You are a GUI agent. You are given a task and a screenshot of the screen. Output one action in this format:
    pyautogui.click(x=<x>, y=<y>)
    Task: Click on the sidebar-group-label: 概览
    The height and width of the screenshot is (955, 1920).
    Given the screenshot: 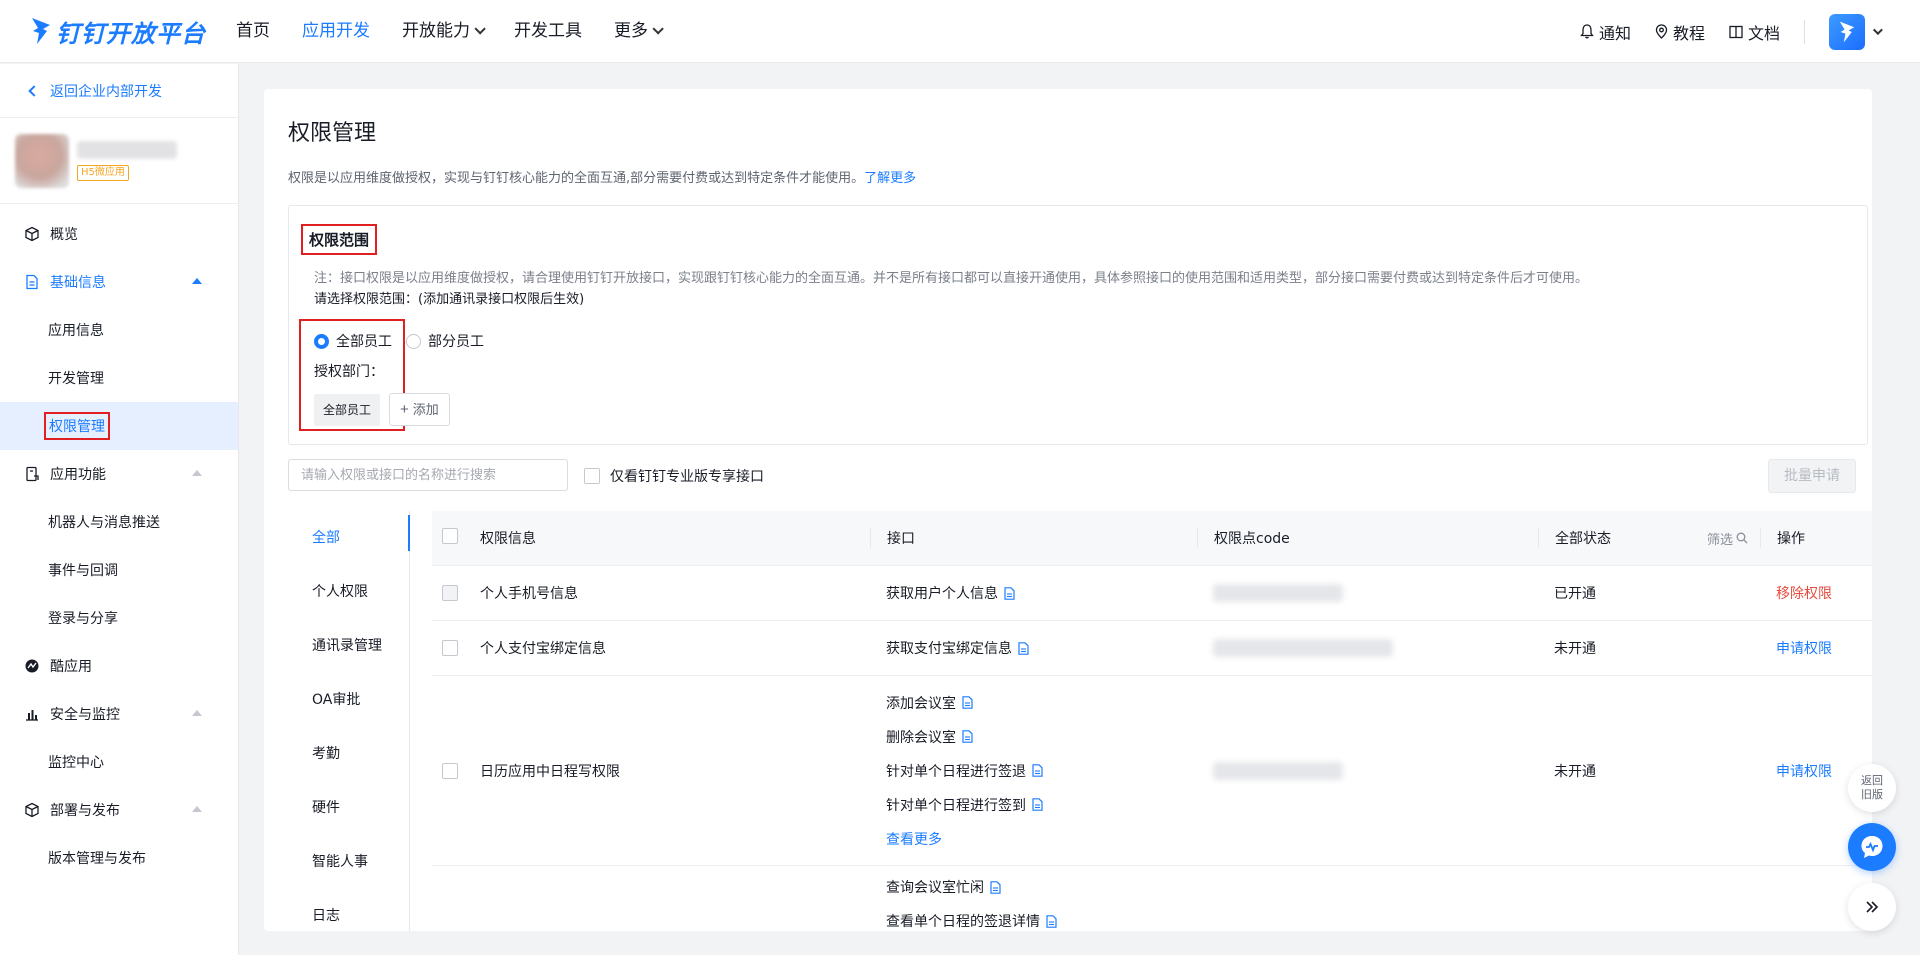 What is the action you would take?
    pyautogui.click(x=64, y=235)
    